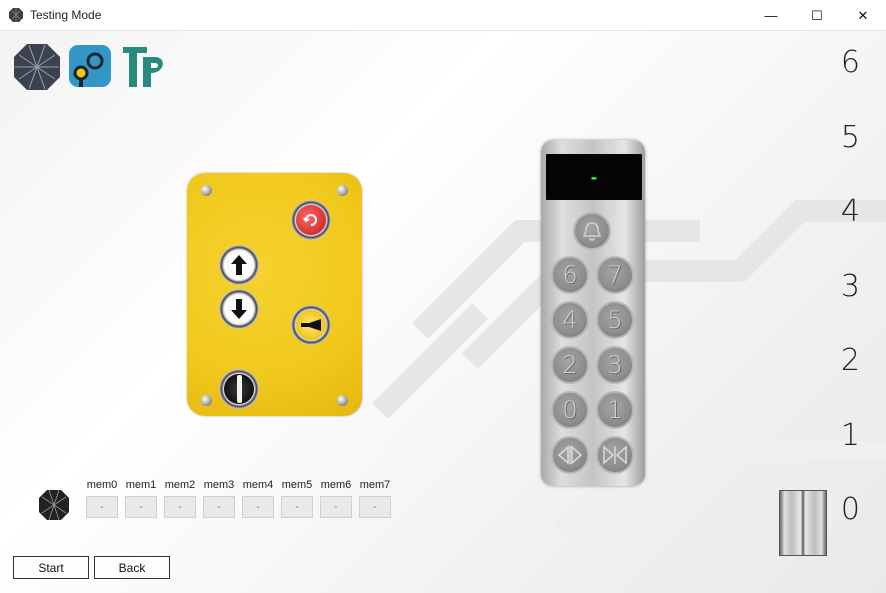 Image resolution: width=886 pixels, height=593 pixels. Describe the element at coordinates (51, 567) in the screenshot. I see `start-button: Start` at that location.